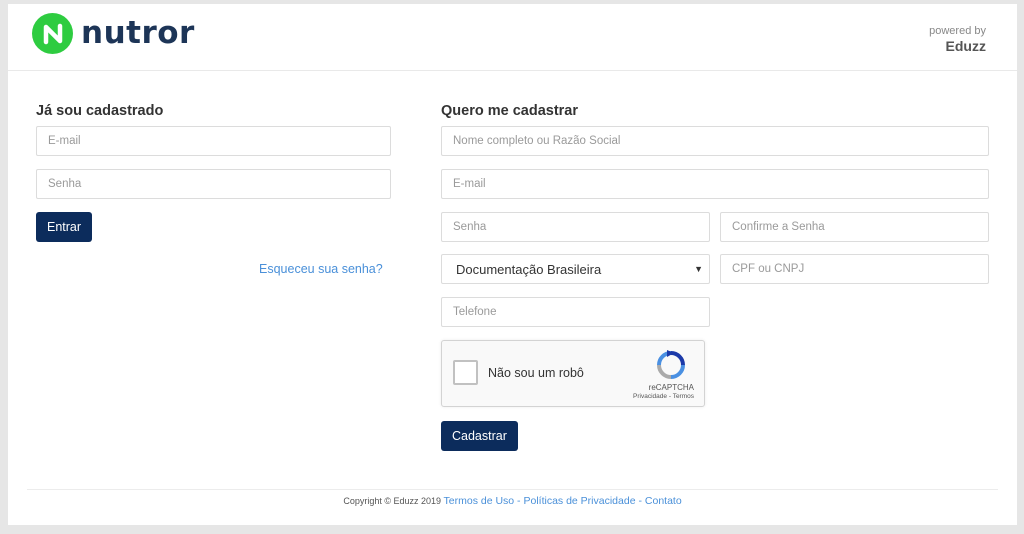  What do you see at coordinates (579, 501) in the screenshot?
I see `footer-privacy-link: Políticas de Privacidade` at bounding box center [579, 501].